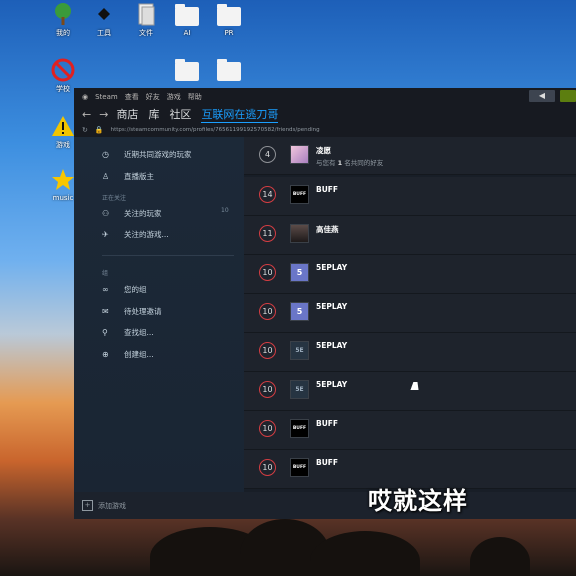 Image resolution: width=576 pixels, height=576 pixels. Describe the element at coordinates (340, 163) in the screenshot. I see `mutual-count: 1` at that location.